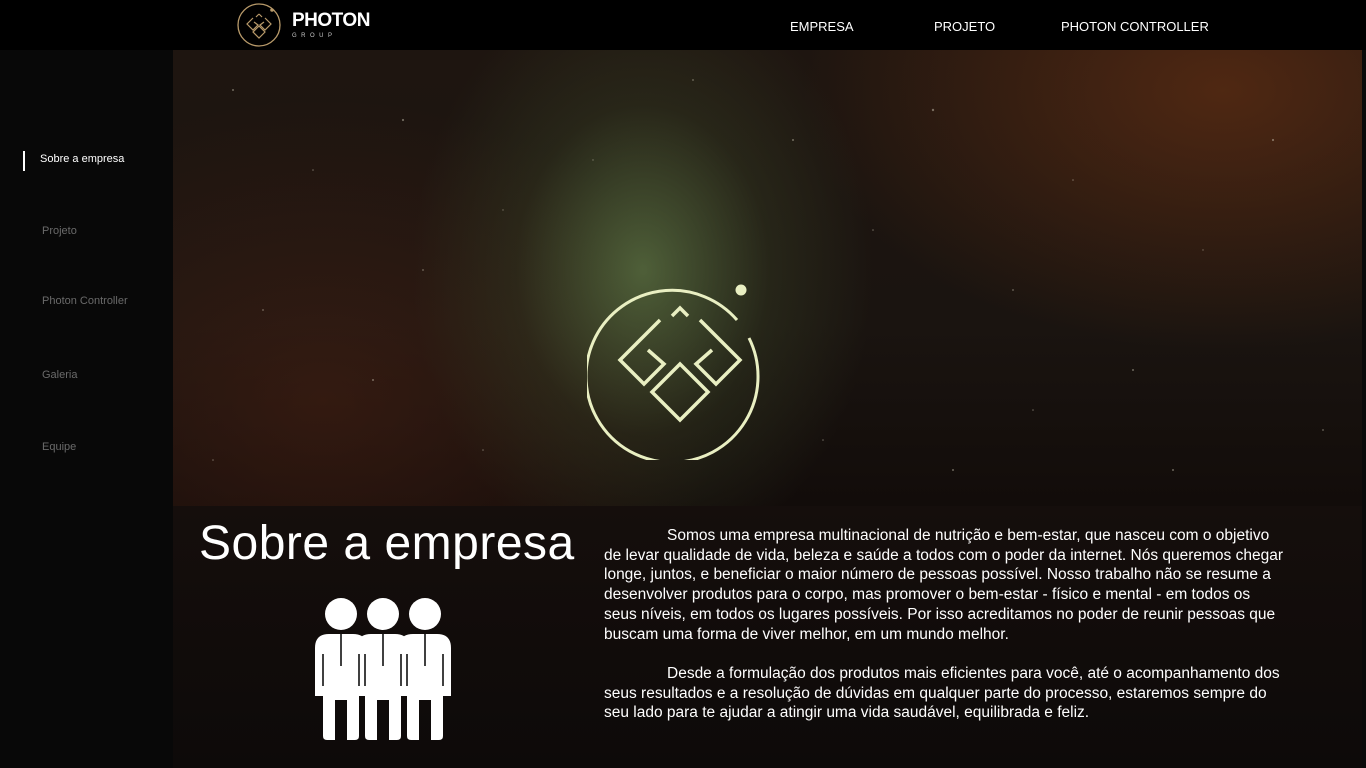  What do you see at coordinates (24, 161) in the screenshot?
I see `active-indicator` at bounding box center [24, 161].